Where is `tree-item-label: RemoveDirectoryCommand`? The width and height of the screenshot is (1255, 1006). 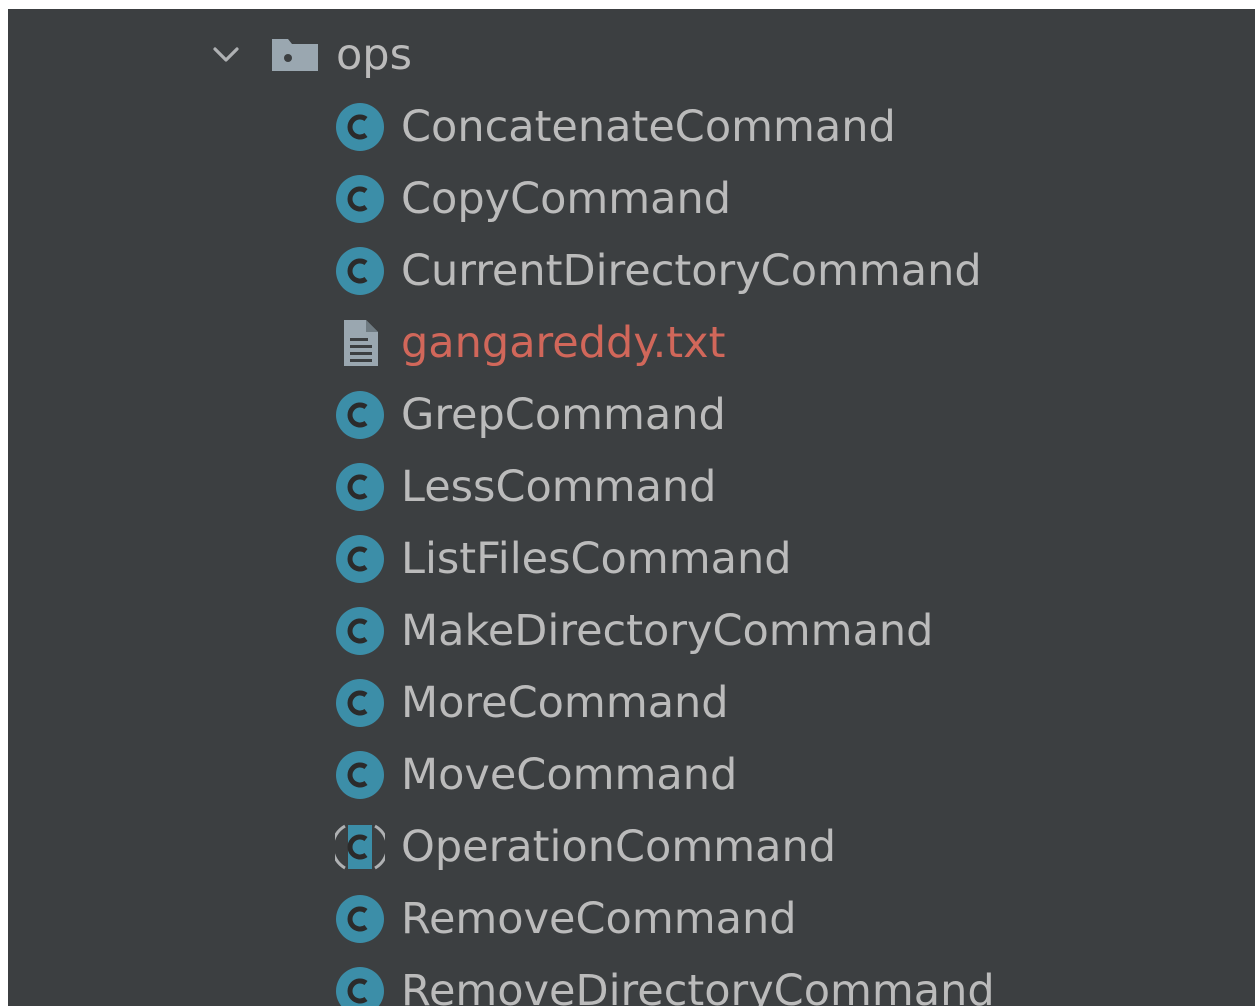
tree-item-label: RemoveDirectoryCommand is located at coordinates (698, 986).